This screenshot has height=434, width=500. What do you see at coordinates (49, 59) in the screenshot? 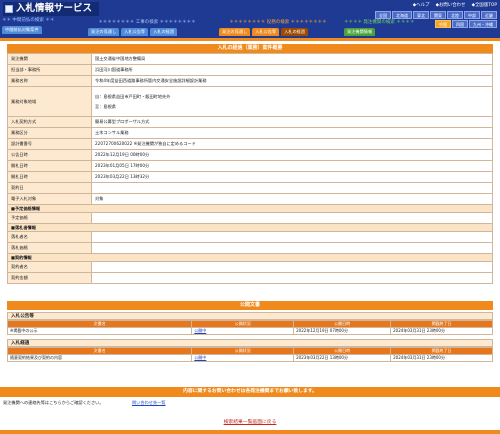
I see `detail-label: 発注機関` at bounding box center [49, 59].